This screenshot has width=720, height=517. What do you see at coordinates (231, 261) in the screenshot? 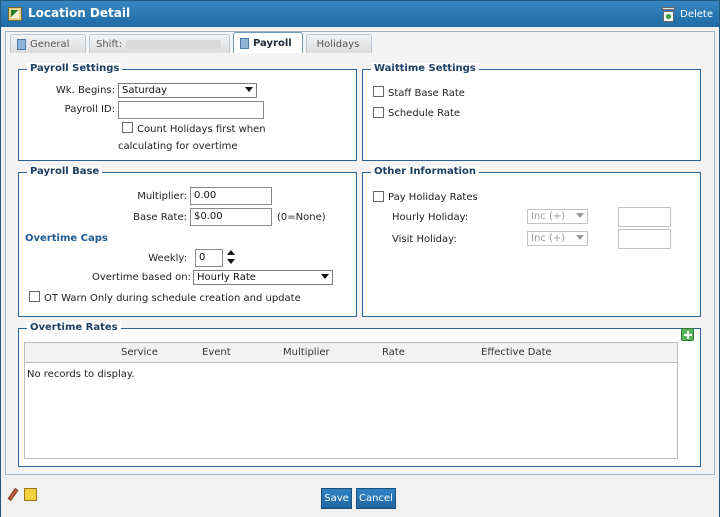
I see `arrow-down-icon` at bounding box center [231, 261].